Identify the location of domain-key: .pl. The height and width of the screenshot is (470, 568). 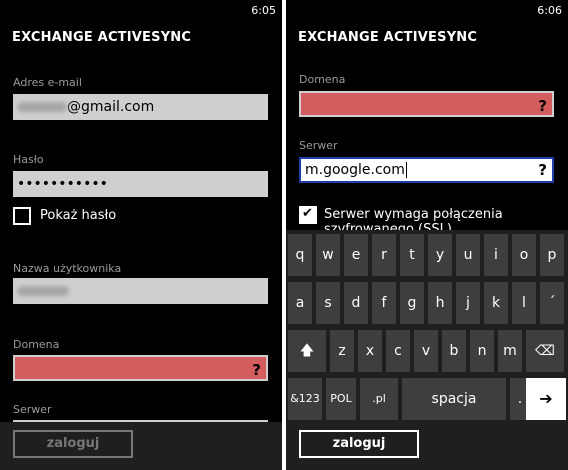
(379, 399).